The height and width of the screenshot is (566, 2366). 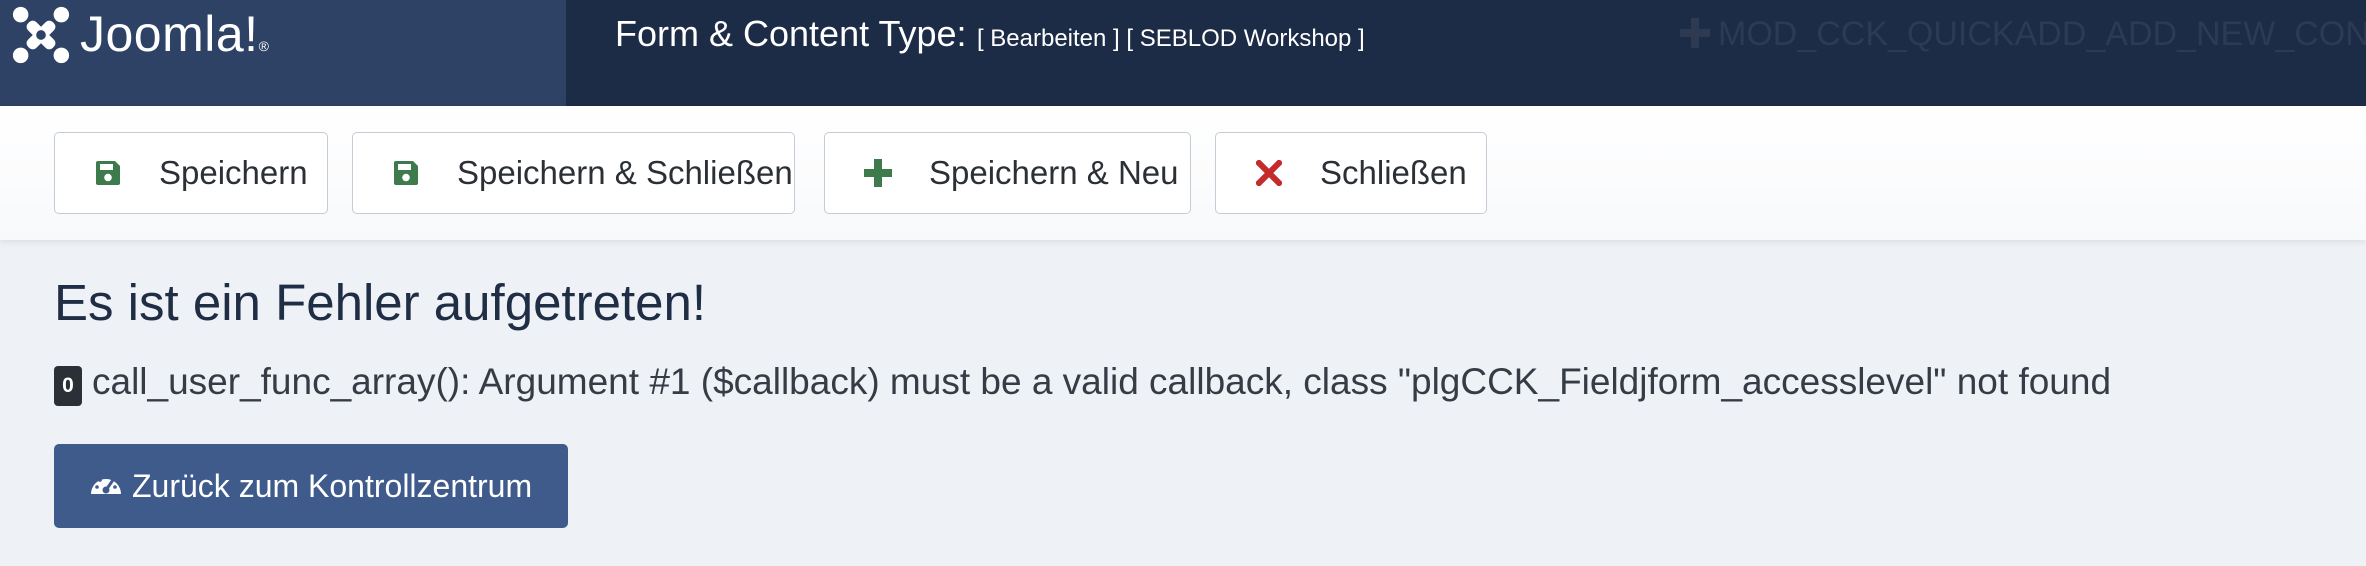 I want to click on close-button: Schließen, so click(x=1351, y=173).